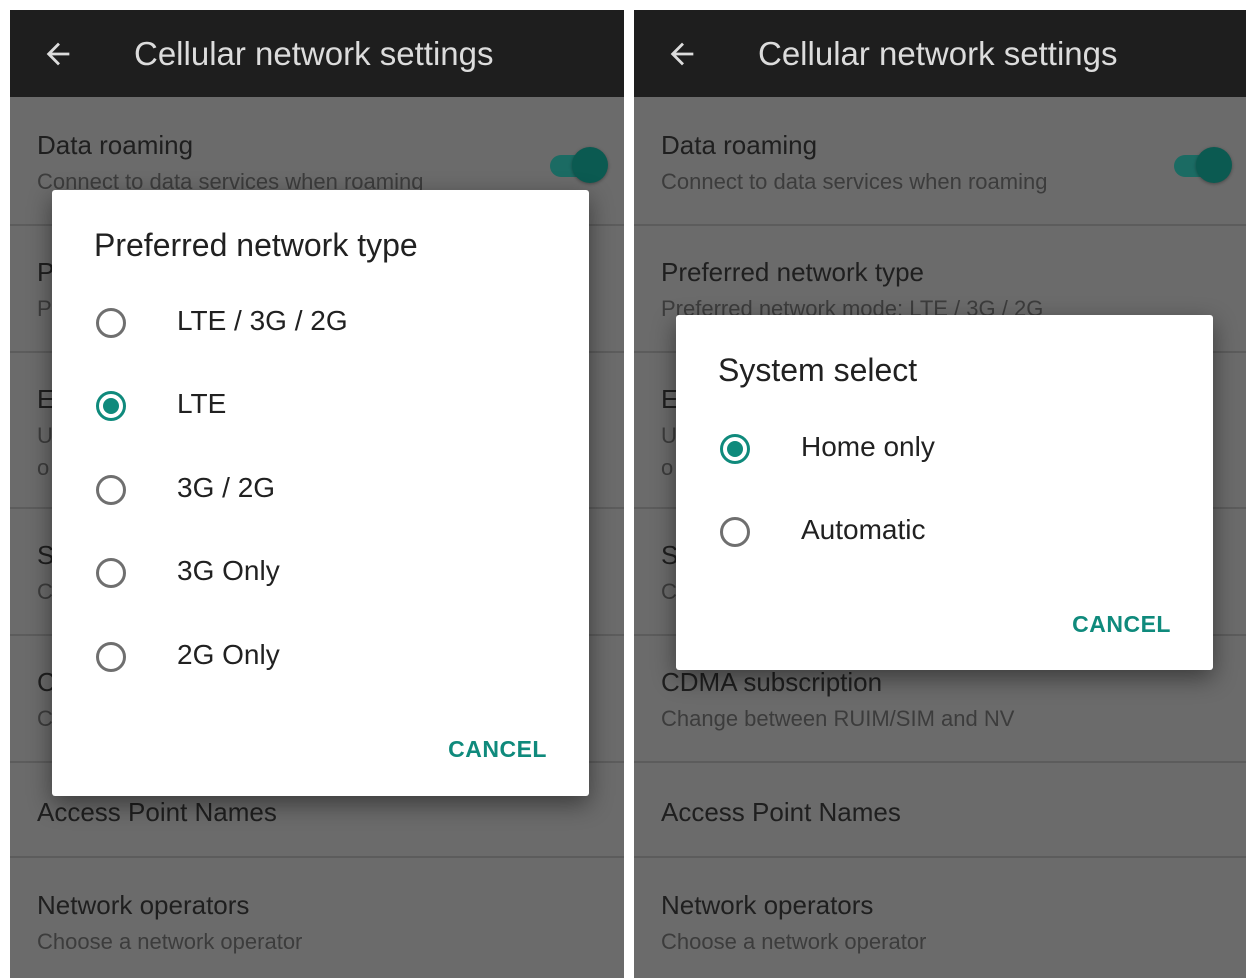  I want to click on option-home-only: Home only, so click(944, 451).